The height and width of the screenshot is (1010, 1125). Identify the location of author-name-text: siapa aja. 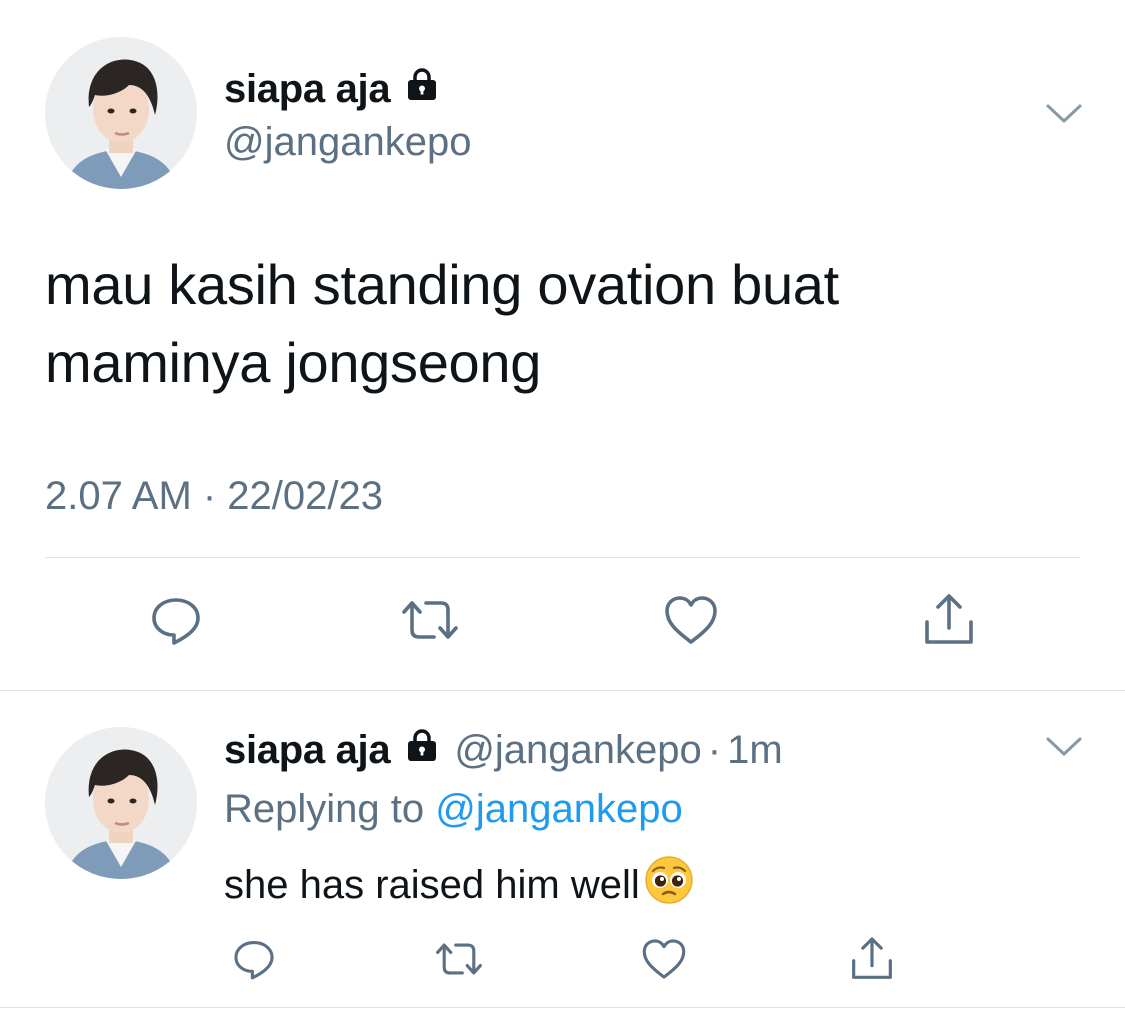
(307, 88).